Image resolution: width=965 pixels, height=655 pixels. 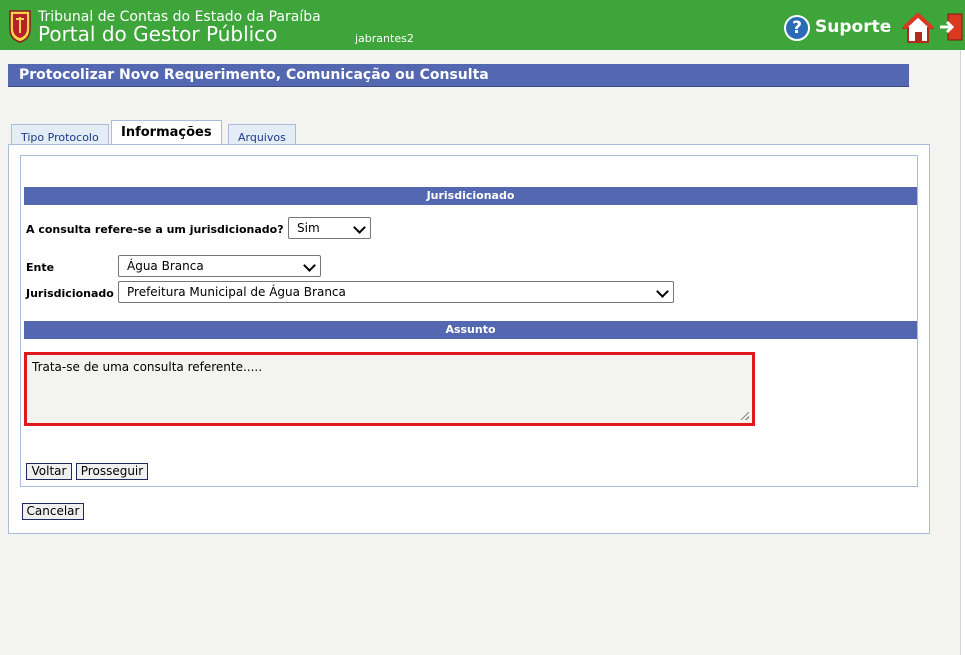 What do you see at coordinates (470, 196) in the screenshot?
I see `section-jurisdicionado-heading: Jurisdicionado` at bounding box center [470, 196].